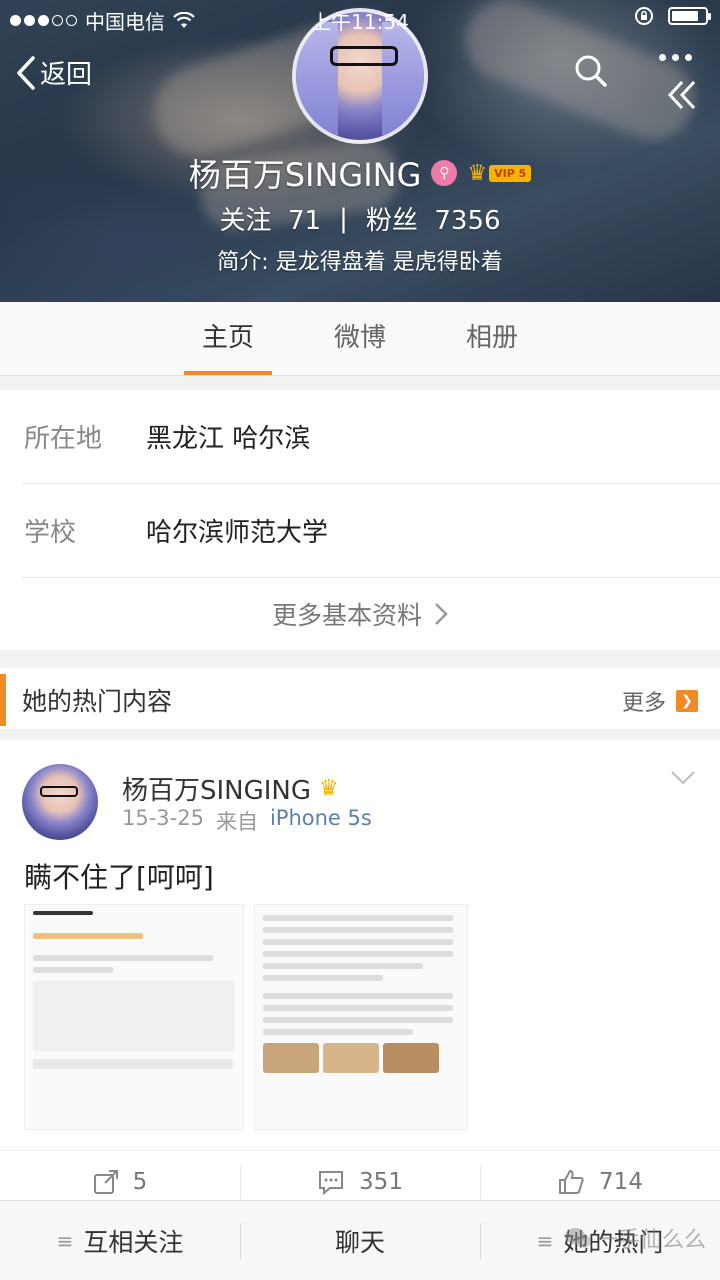  Describe the element at coordinates (97, 701) in the screenshot. I see `hot-content-title: 她的热门内容` at that location.